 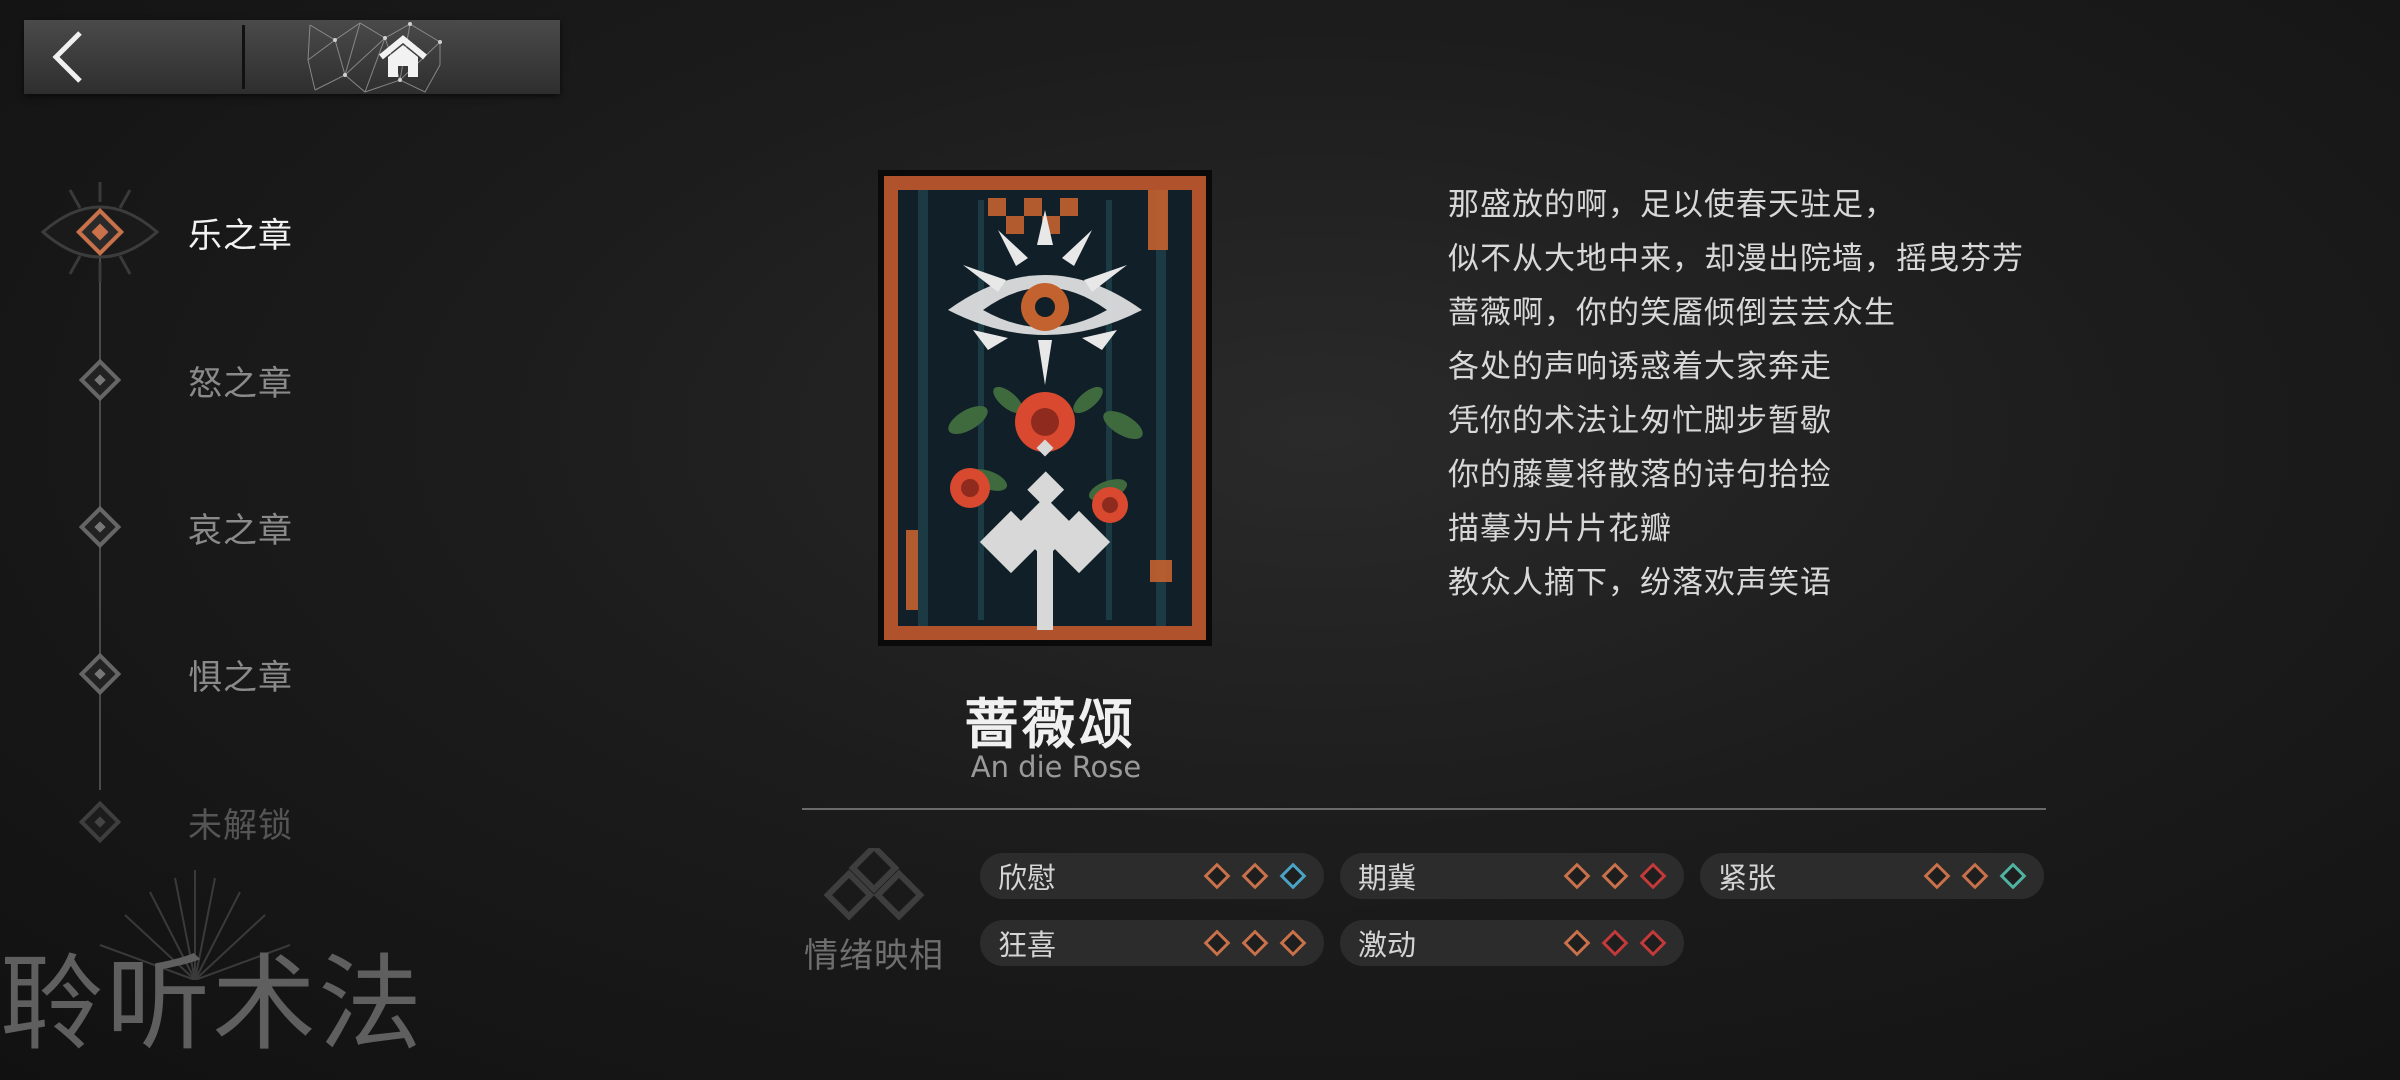 What do you see at coordinates (1293, 876) in the screenshot?
I see `diamond-blue-icon` at bounding box center [1293, 876].